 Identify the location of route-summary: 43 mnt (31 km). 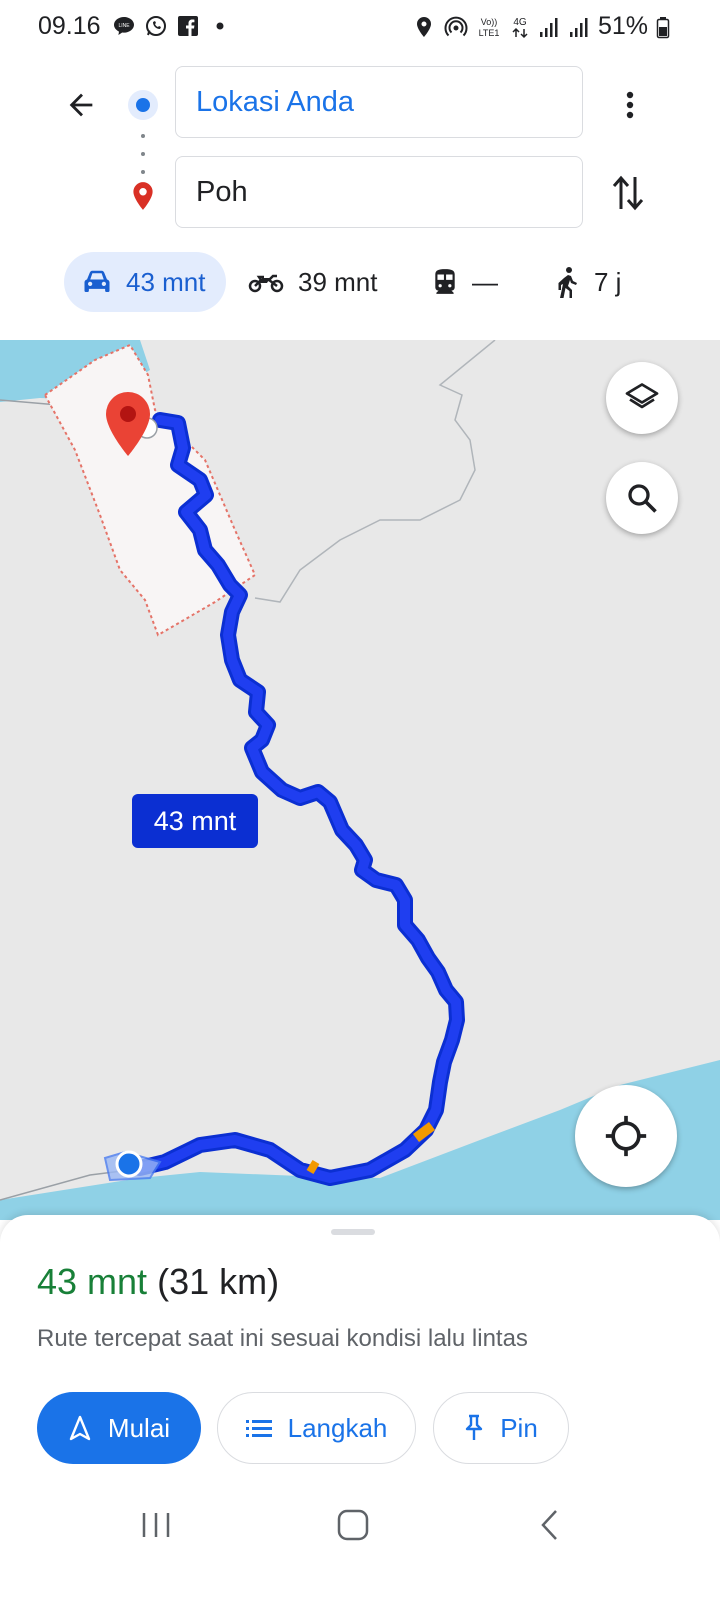
(158, 1282).